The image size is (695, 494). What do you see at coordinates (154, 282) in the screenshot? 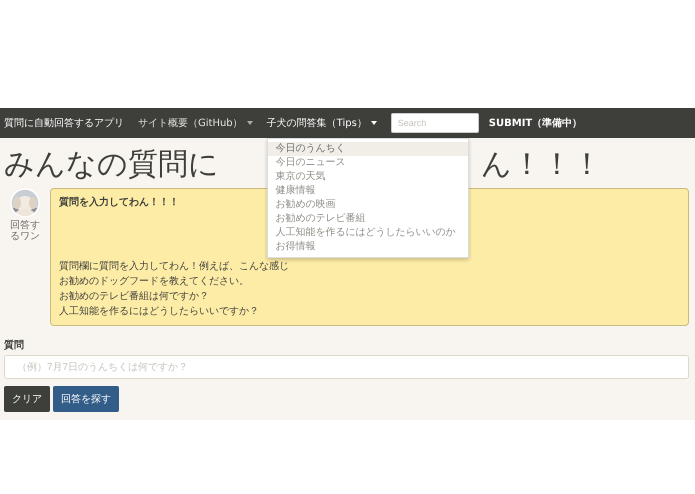
I see `example-question: お勧めのドッグフードを教えてください。` at bounding box center [154, 282].